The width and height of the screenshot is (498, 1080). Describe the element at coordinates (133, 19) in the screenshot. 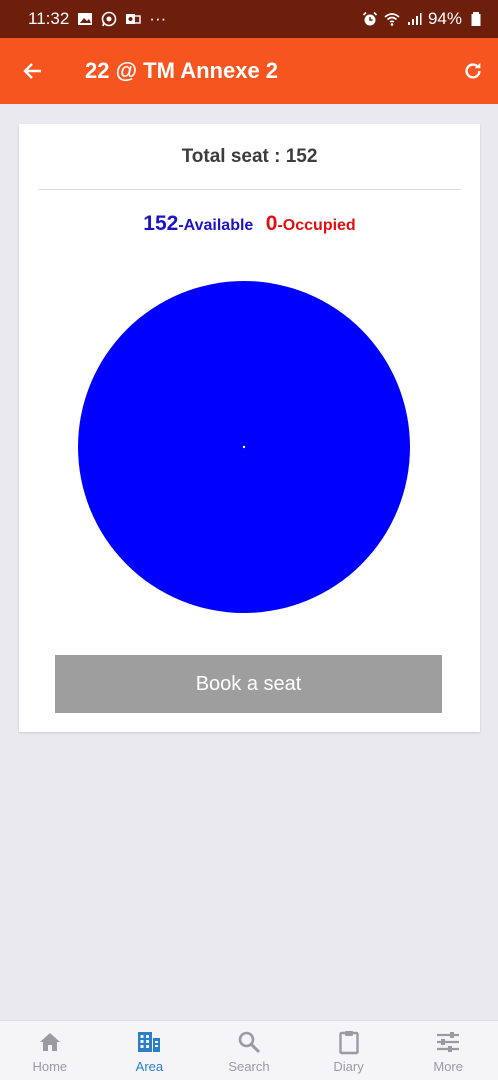

I see `outlook-icon` at that location.